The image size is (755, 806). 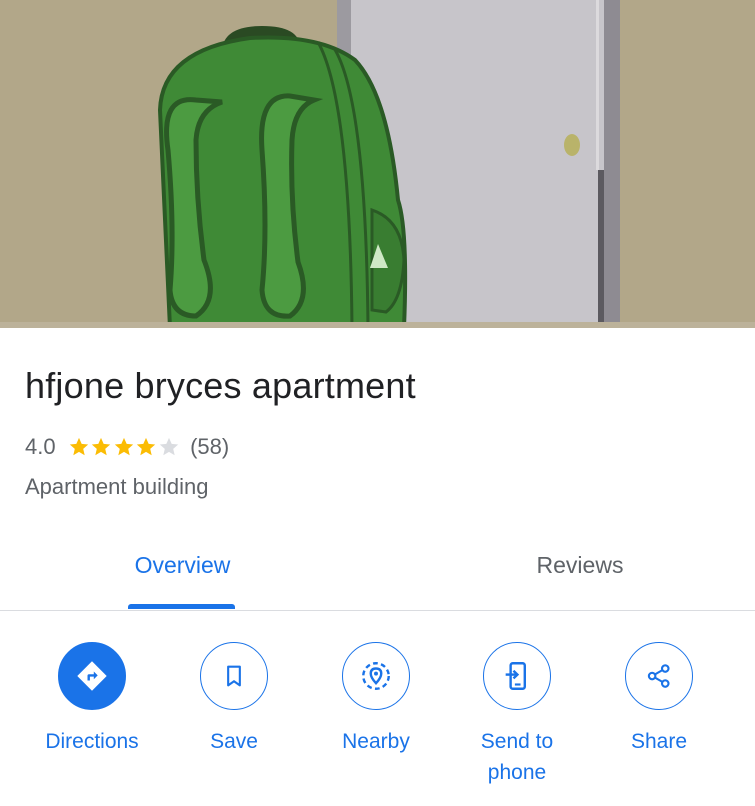 I want to click on tab-reviews: Reviews, so click(x=580, y=575).